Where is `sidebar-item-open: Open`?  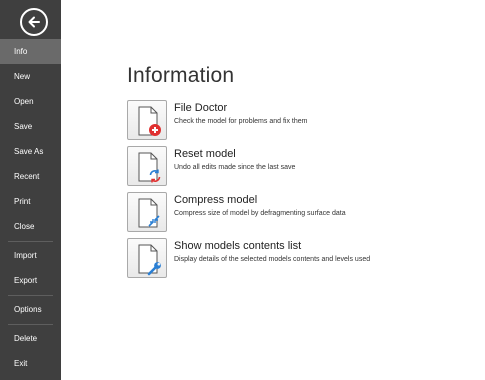 sidebar-item-open: Open is located at coordinates (30, 101).